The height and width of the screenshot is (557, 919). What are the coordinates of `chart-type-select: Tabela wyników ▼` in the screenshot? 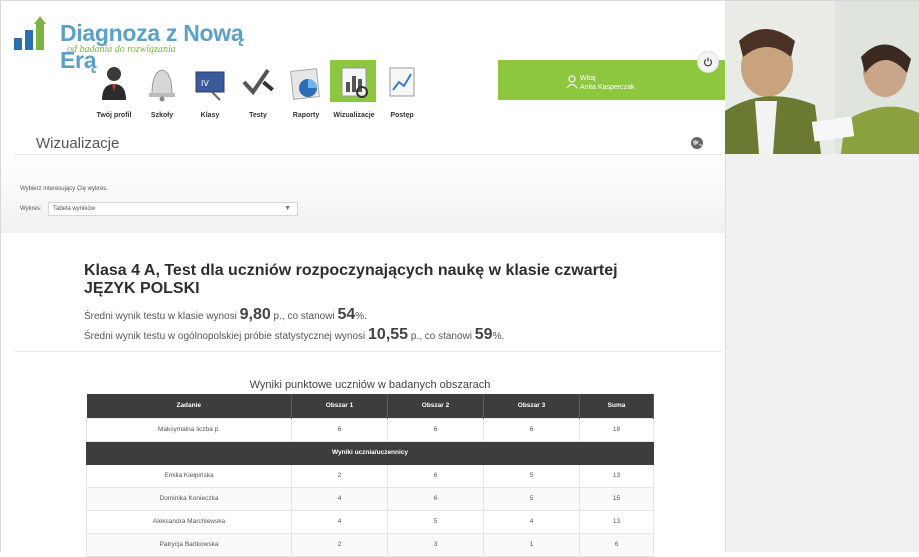 It's located at (173, 209).